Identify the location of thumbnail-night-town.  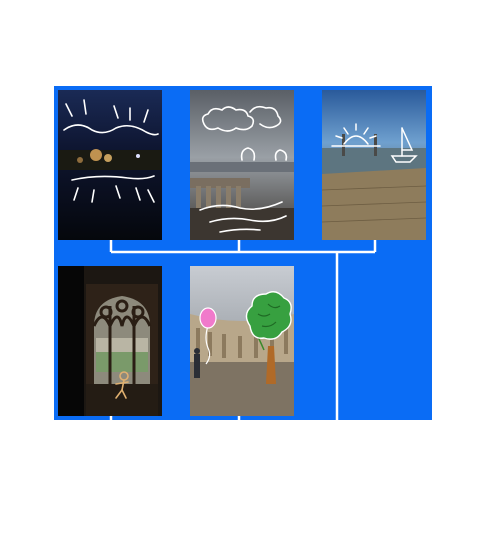
(110, 165).